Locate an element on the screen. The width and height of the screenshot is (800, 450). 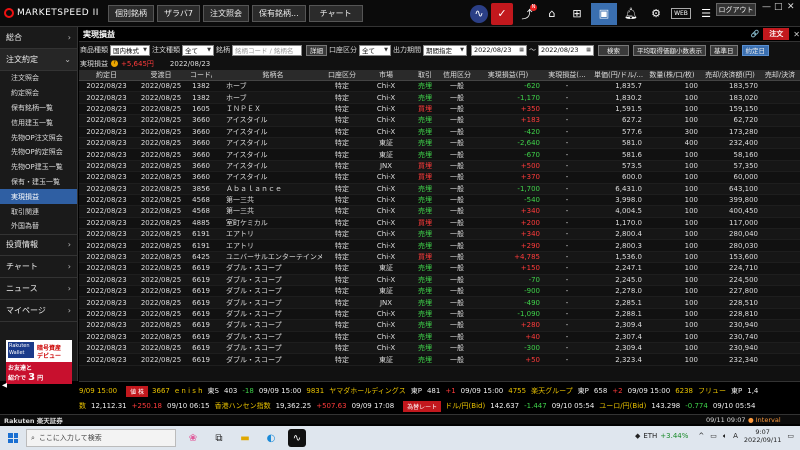
scroll-left-icon: ◀ is located at coordinates (4, 385).